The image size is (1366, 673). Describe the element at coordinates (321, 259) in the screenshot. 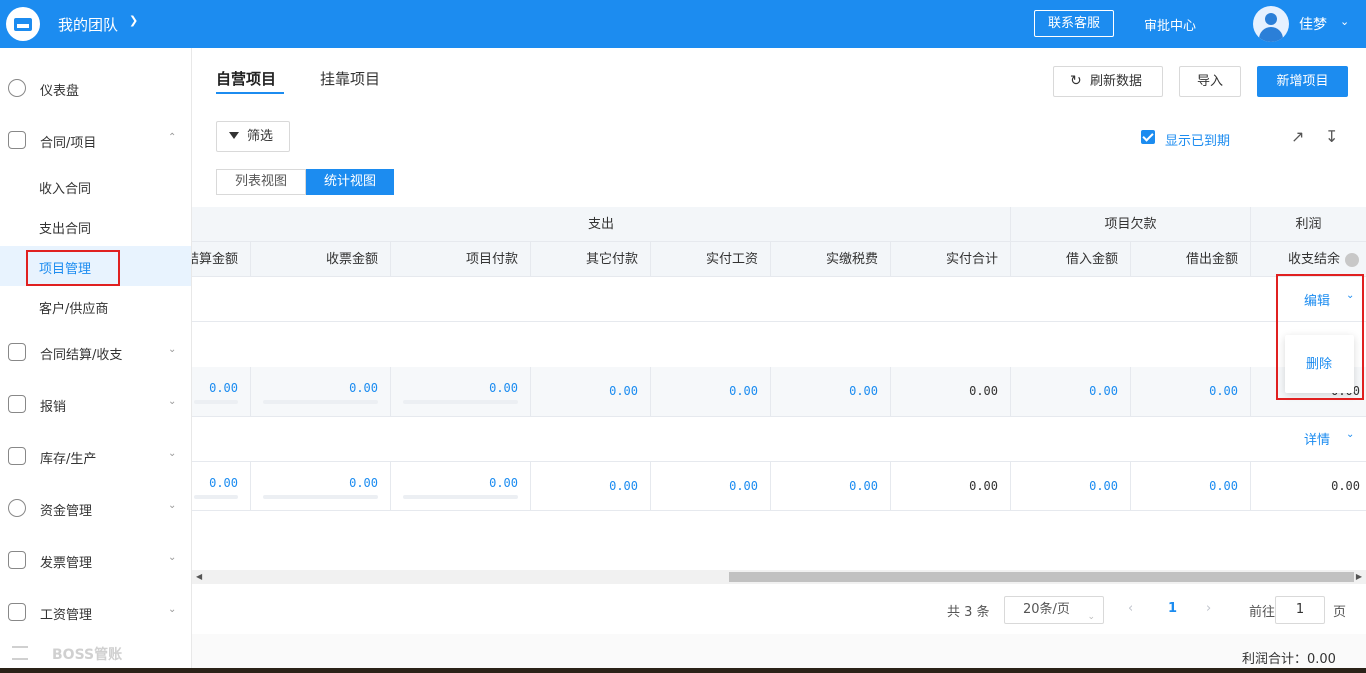

I see `col-invoice-received: 收票金额` at that location.